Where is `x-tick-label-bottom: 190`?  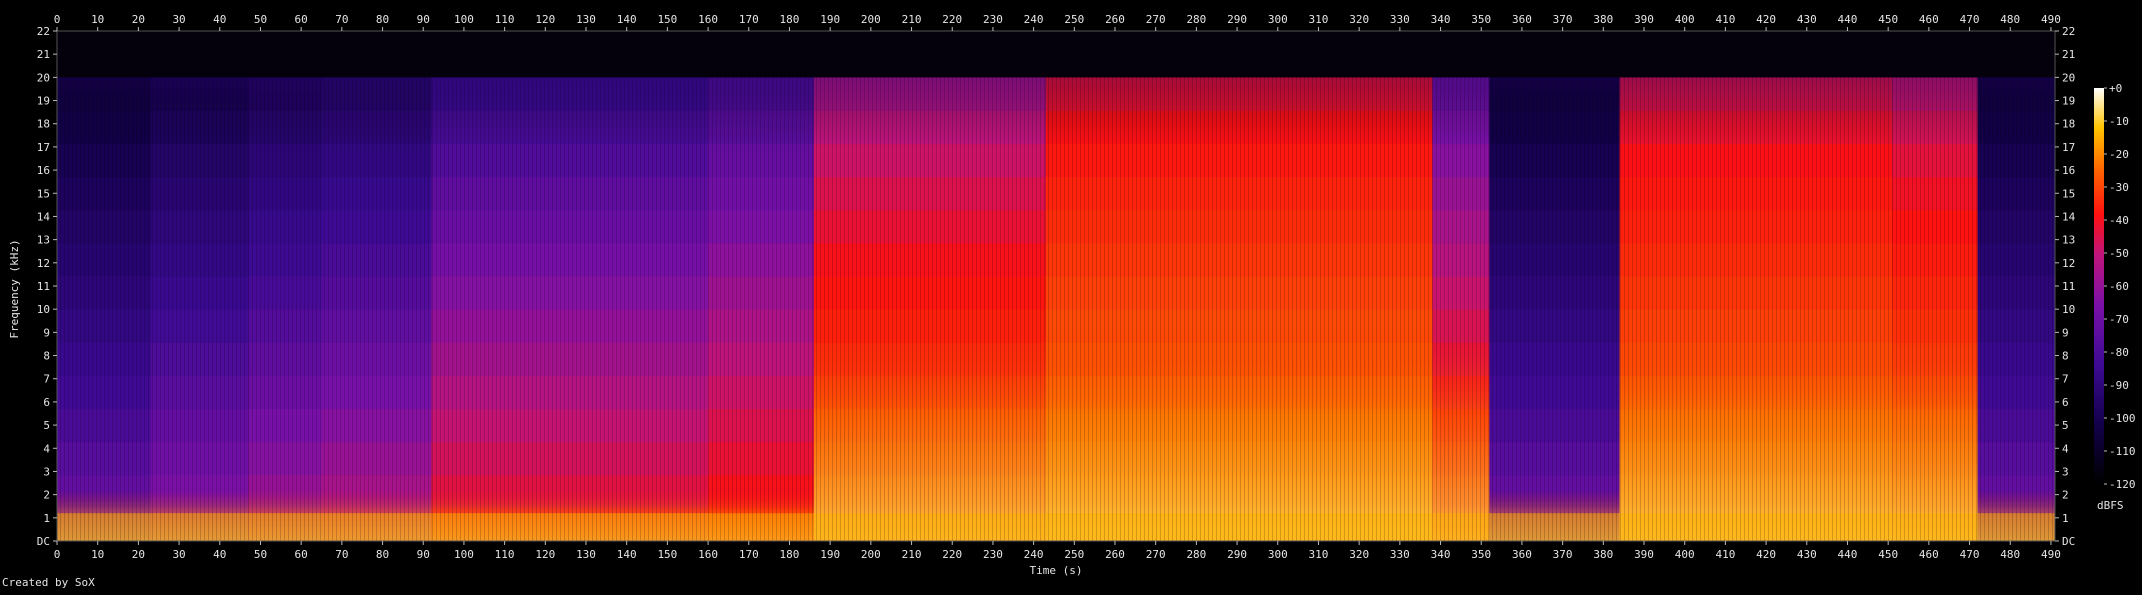
x-tick-label-bottom: 190 is located at coordinates (830, 554).